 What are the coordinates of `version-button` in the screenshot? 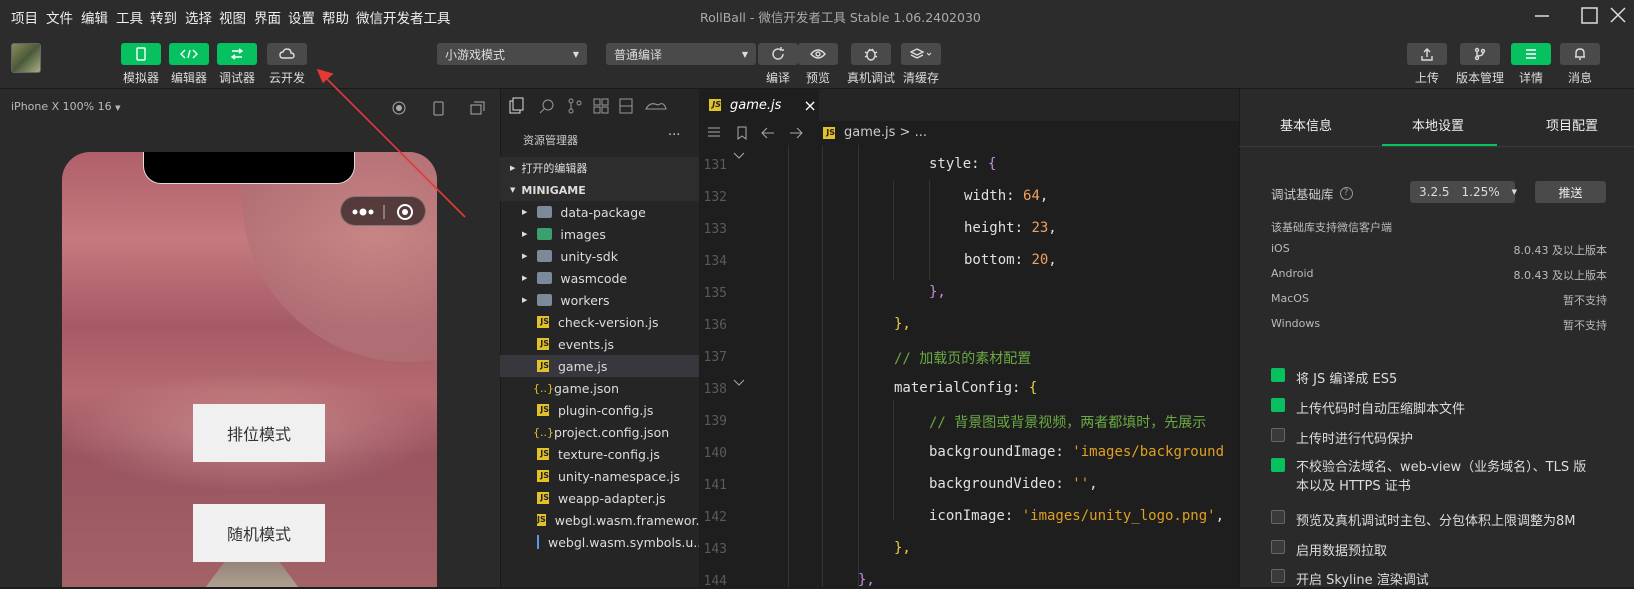 It's located at (1480, 54).